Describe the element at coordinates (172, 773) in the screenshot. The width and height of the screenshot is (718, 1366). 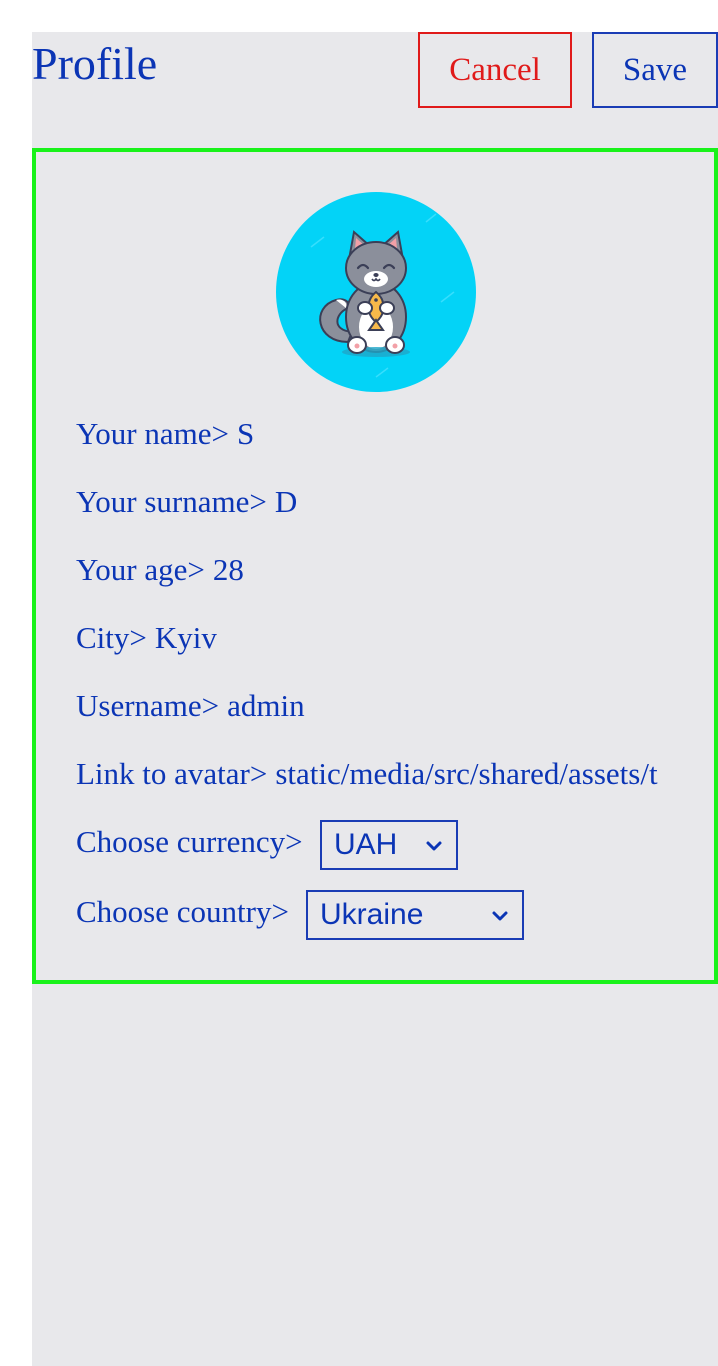
I see `avatar-link-label: Link to avatar>` at that location.